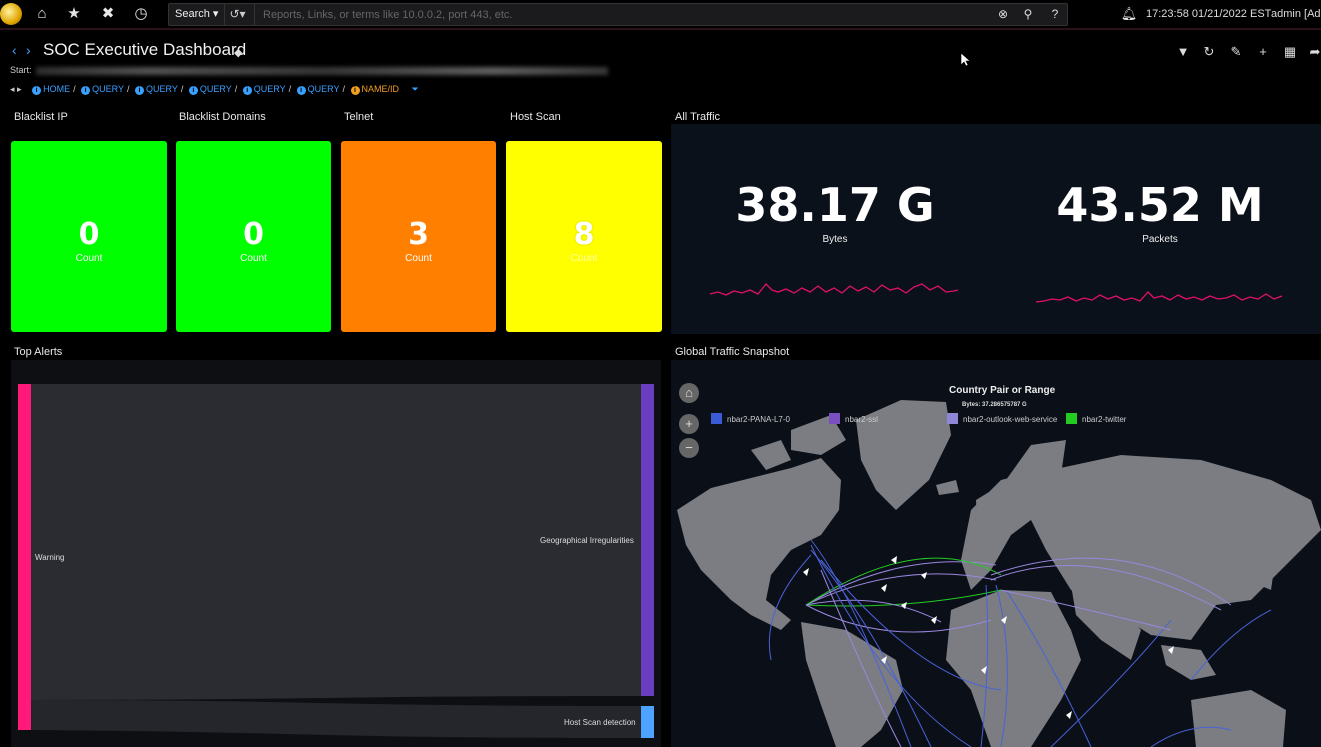 The image size is (1321, 747). I want to click on tile-value: 8, so click(584, 234).